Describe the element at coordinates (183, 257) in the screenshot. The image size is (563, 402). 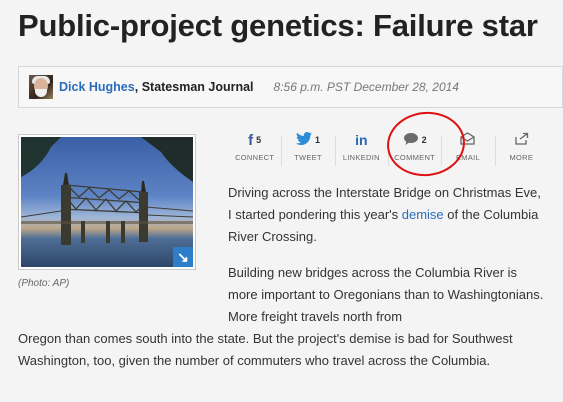
I see `expand-photo-icon: ↘` at that location.